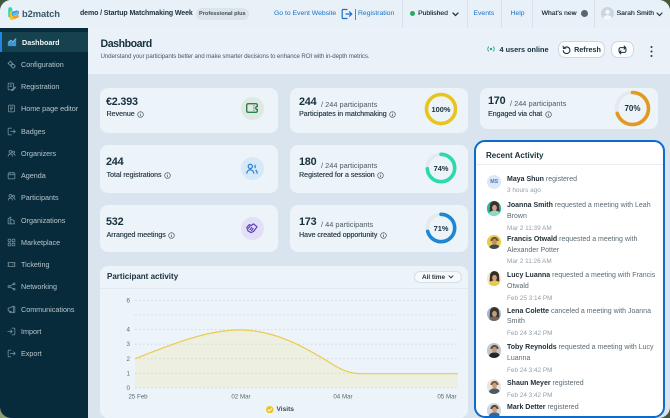  What do you see at coordinates (240, 396) in the screenshot?
I see `svg-text: 02 Mar` at bounding box center [240, 396].